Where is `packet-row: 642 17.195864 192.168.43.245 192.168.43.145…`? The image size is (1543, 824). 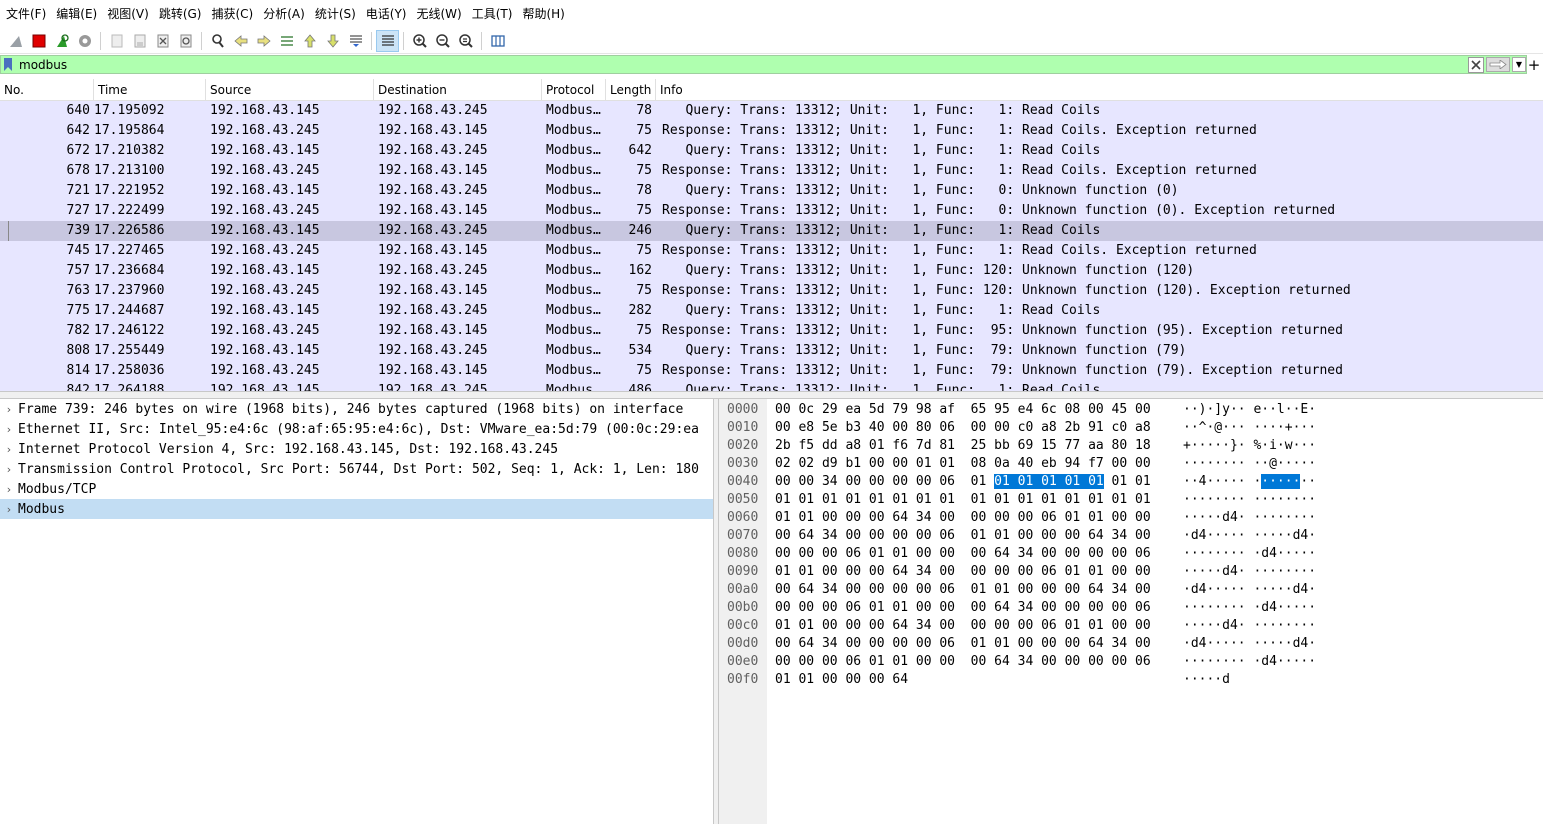 packet-row: 642 17.195864 192.168.43.245 192.168.43.145… is located at coordinates (771, 131).